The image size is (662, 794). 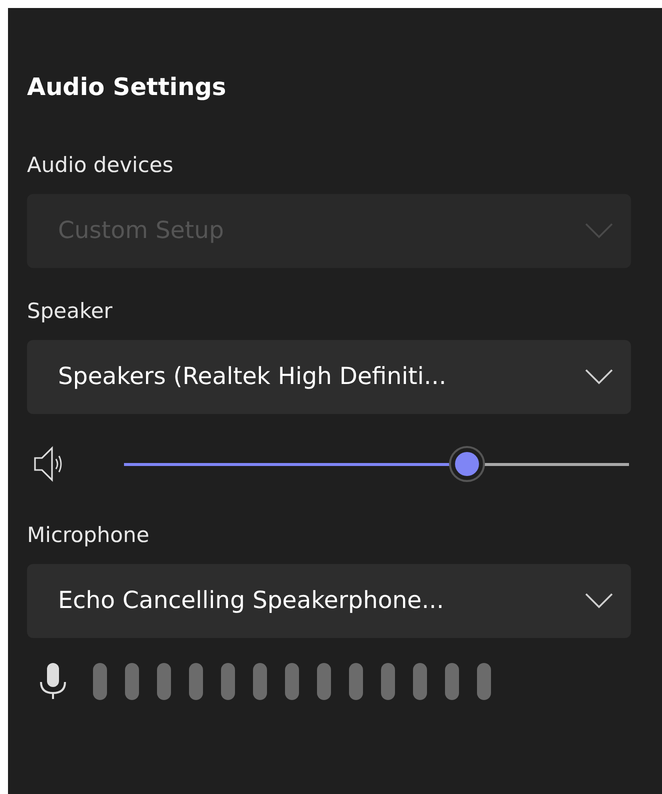 I want to click on microphone-icon, so click(x=53, y=681).